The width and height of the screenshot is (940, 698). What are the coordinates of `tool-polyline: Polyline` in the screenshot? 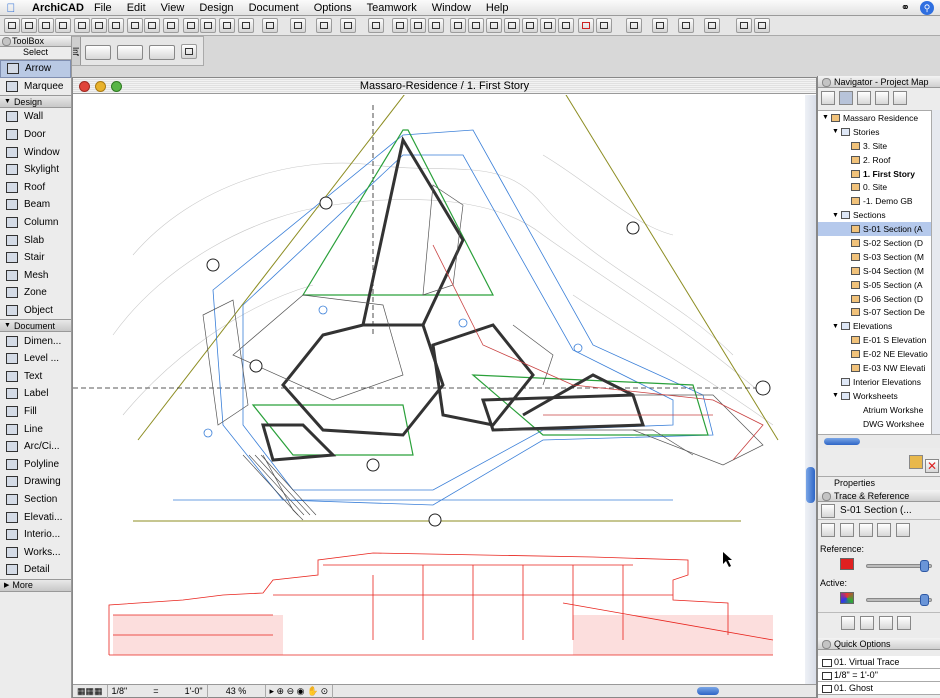 It's located at (35, 464).